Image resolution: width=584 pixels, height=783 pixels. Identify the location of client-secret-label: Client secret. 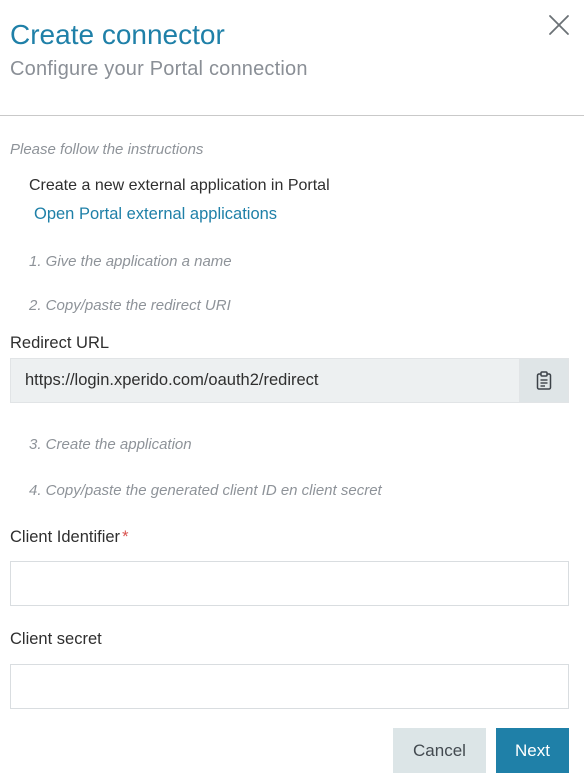
(56, 639).